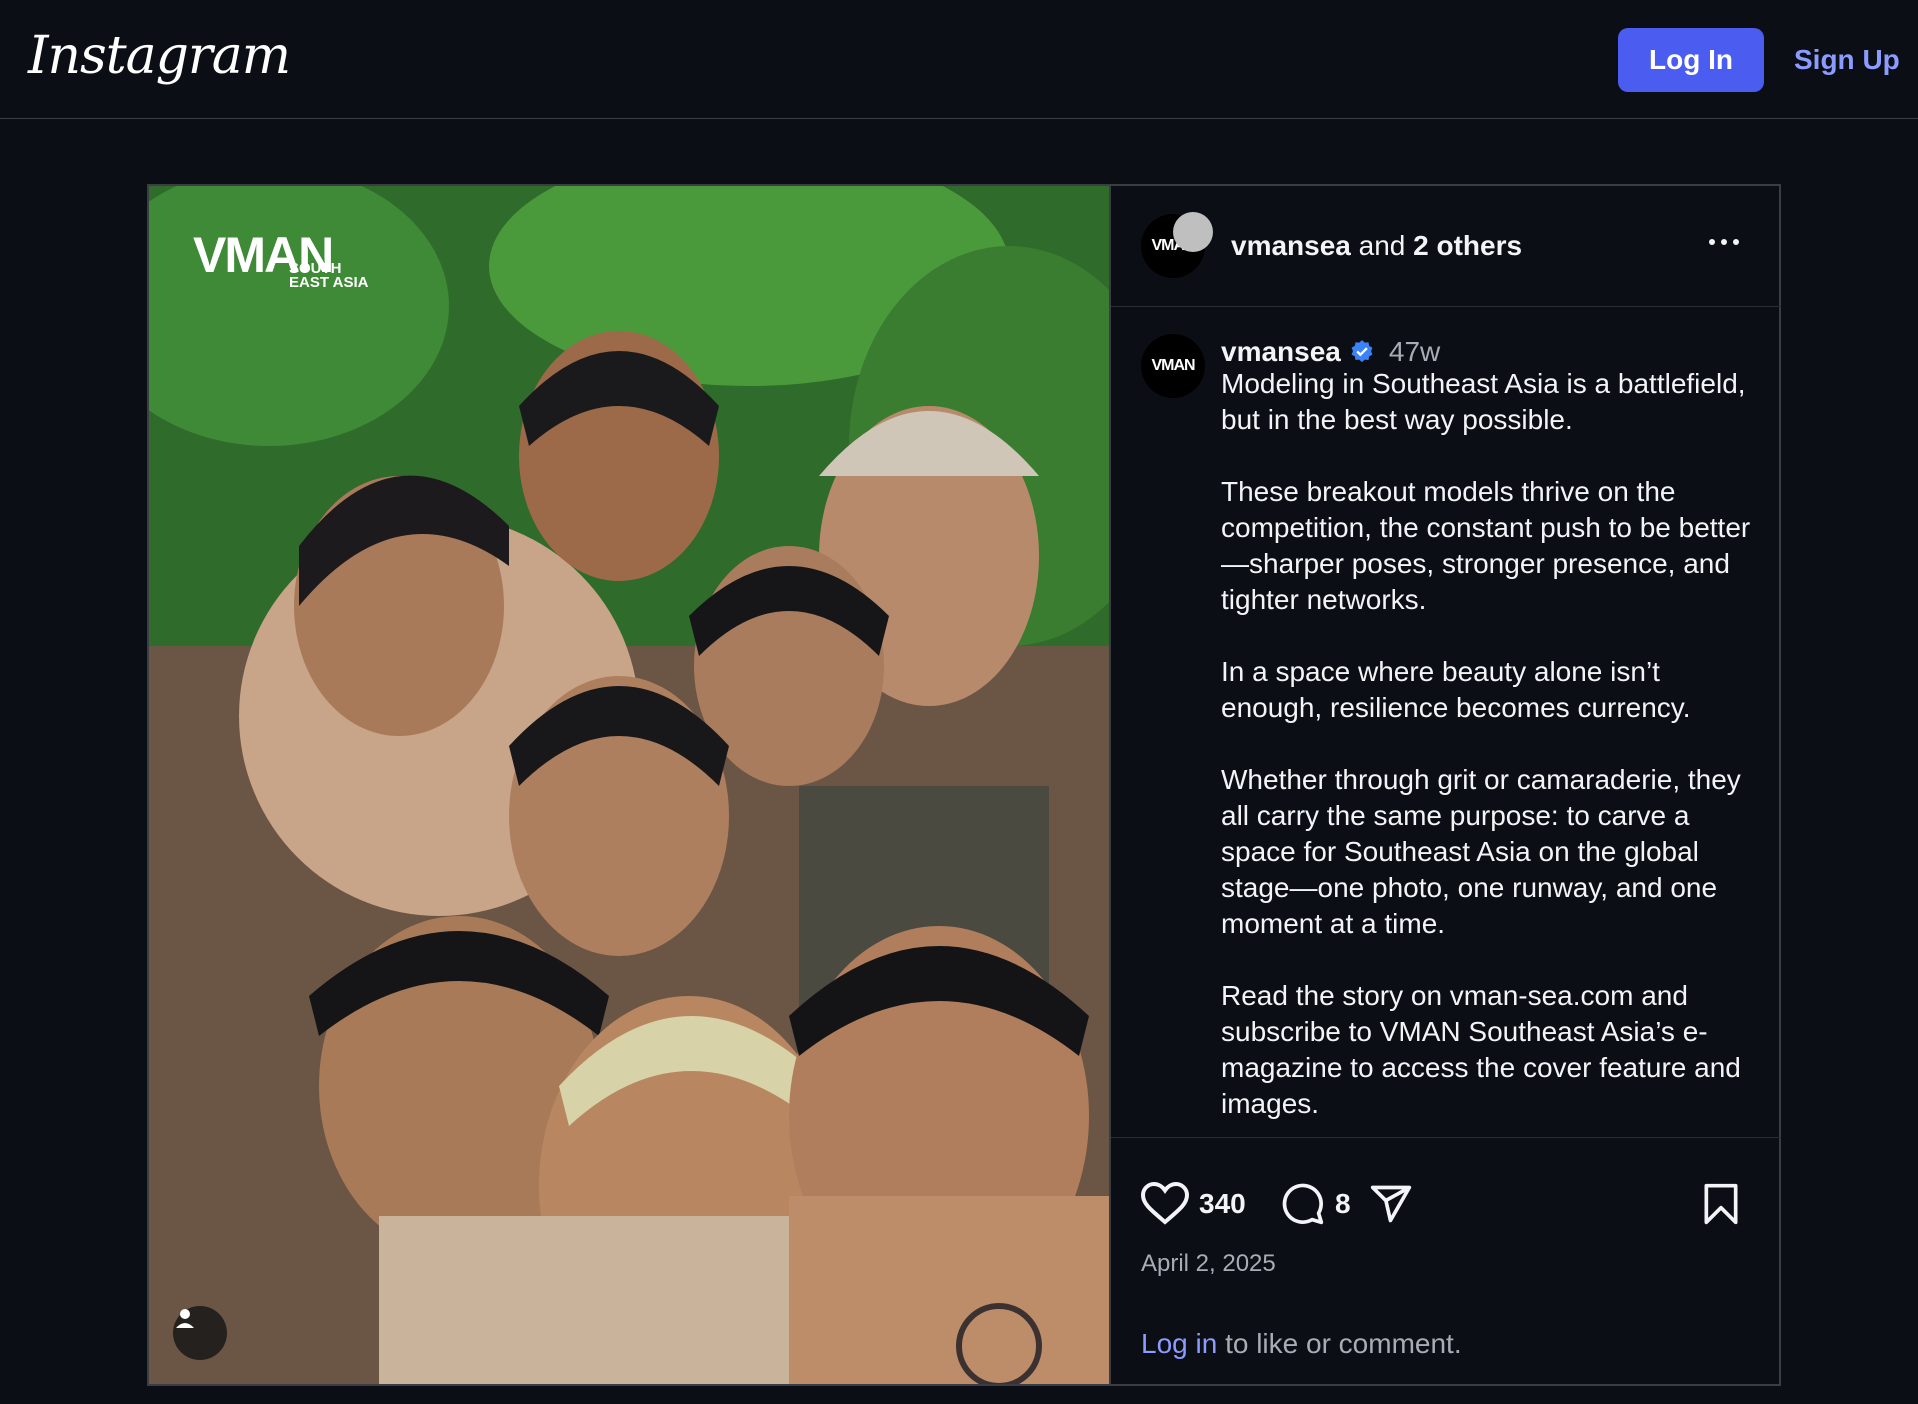 The height and width of the screenshot is (1404, 1918). Describe the element at coordinates (1291, 245) in the screenshot. I see `author-name-link: vmansea` at that location.